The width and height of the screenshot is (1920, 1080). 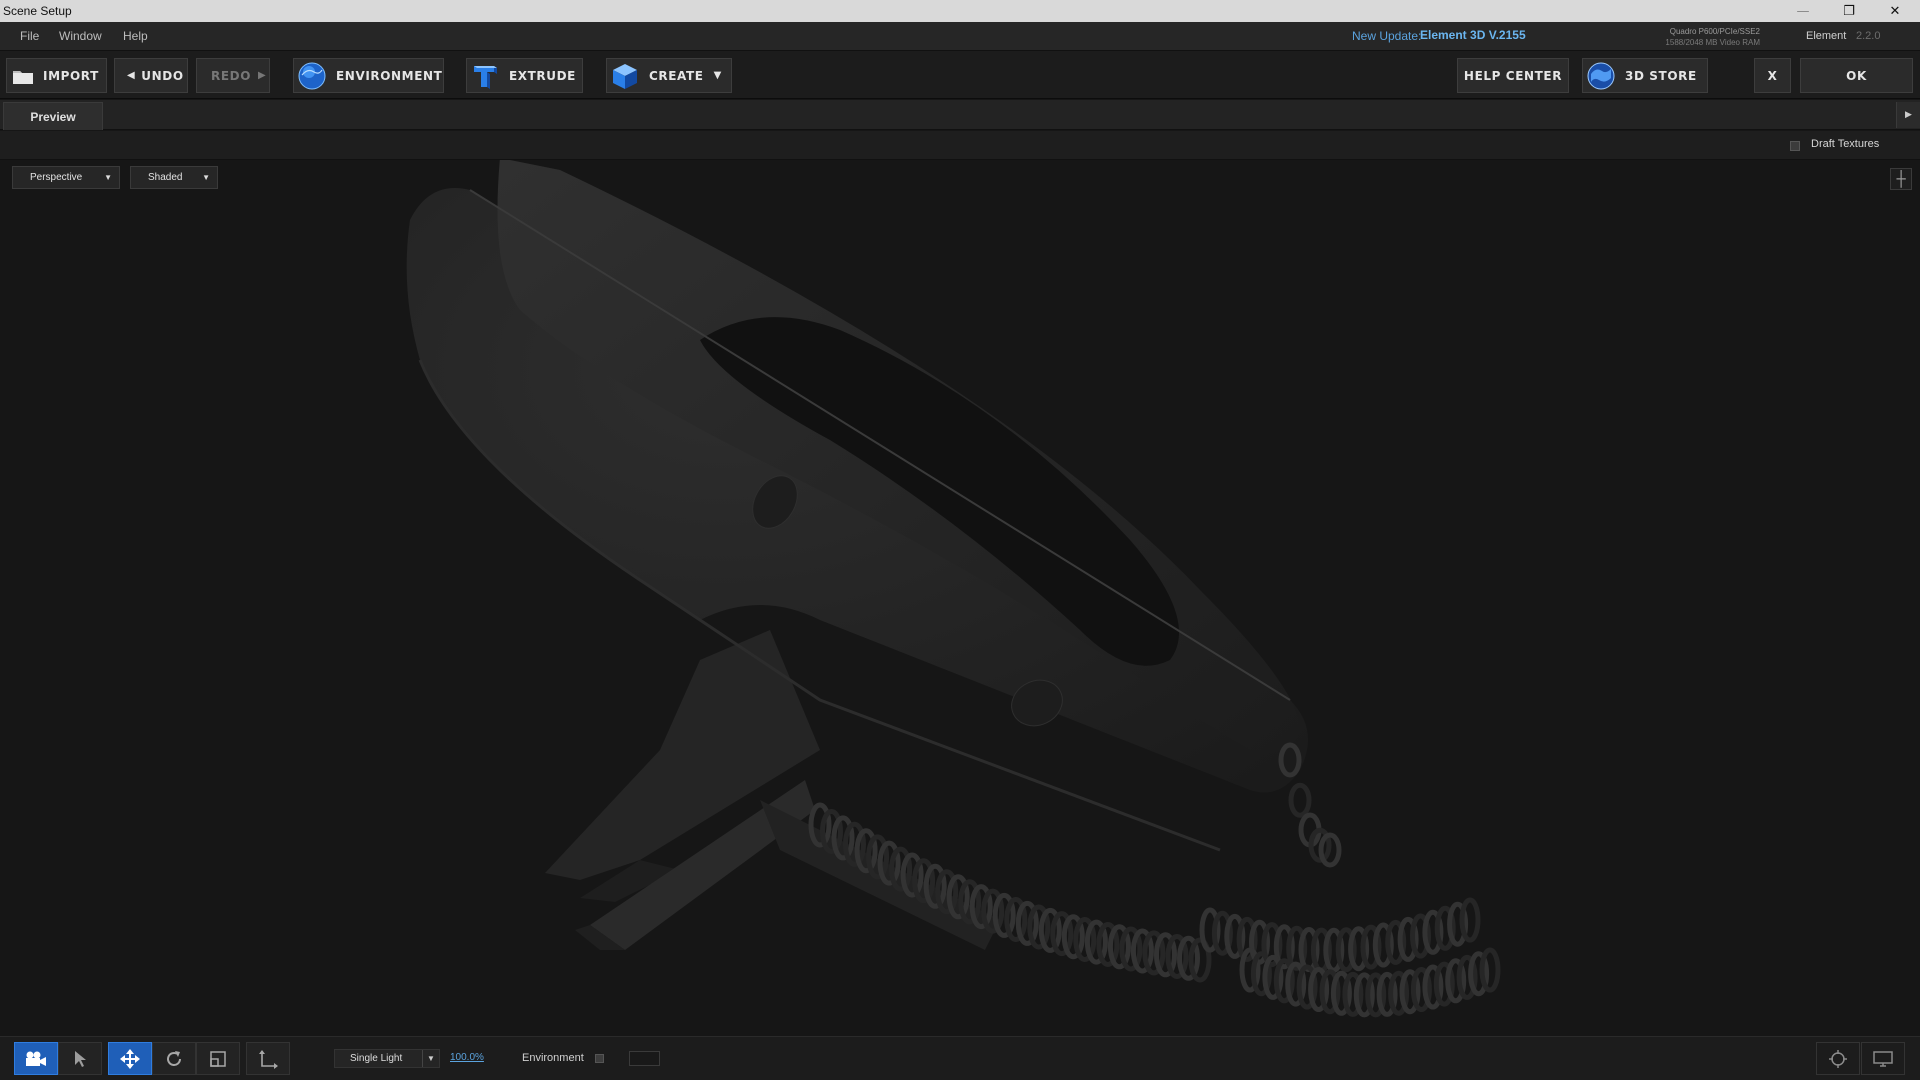 I want to click on app-version: 2.2.0, so click(x=1868, y=36).